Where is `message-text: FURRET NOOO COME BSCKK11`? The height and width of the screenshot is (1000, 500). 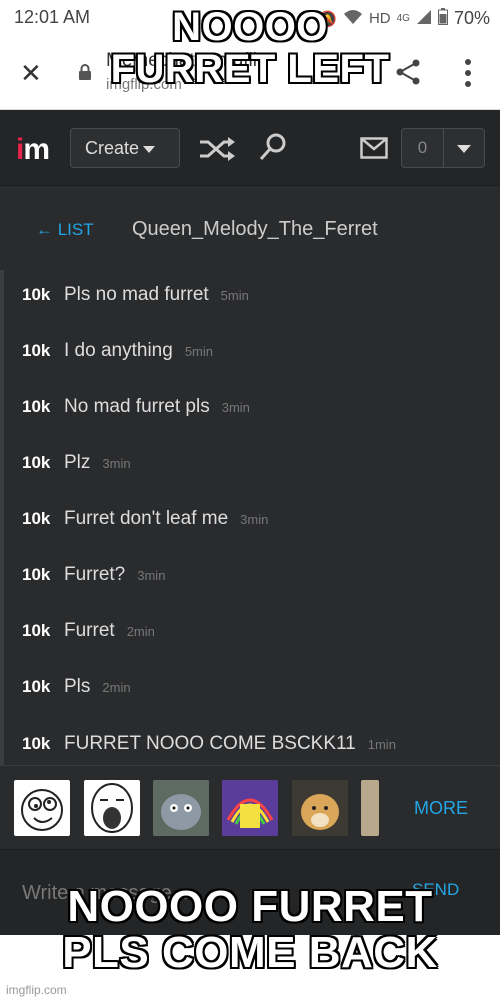 message-text: FURRET NOOO COME BSCKK11 is located at coordinates (210, 743).